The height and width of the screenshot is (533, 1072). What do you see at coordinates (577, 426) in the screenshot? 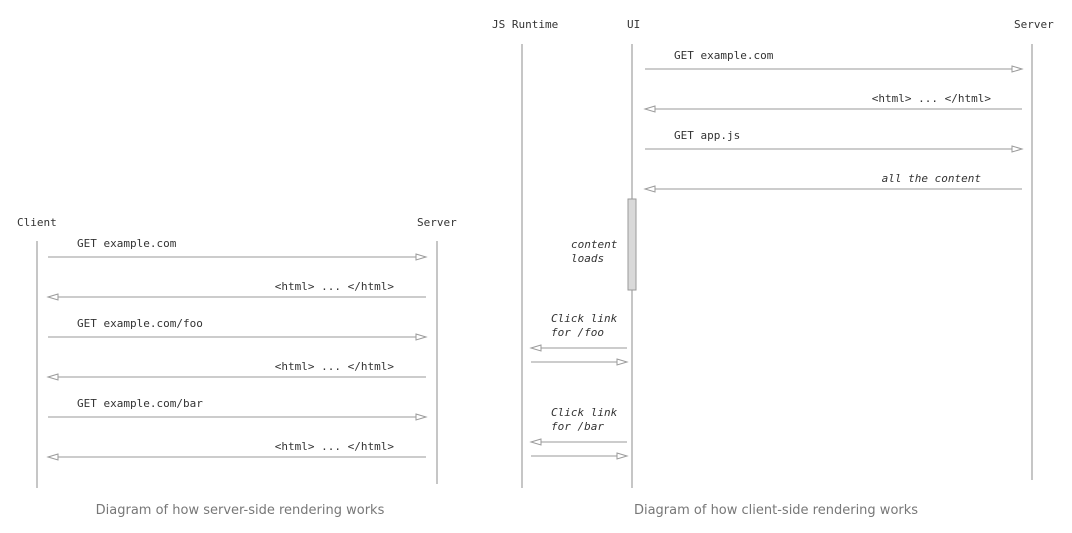
I see `click-label-line: for /bar` at bounding box center [577, 426].